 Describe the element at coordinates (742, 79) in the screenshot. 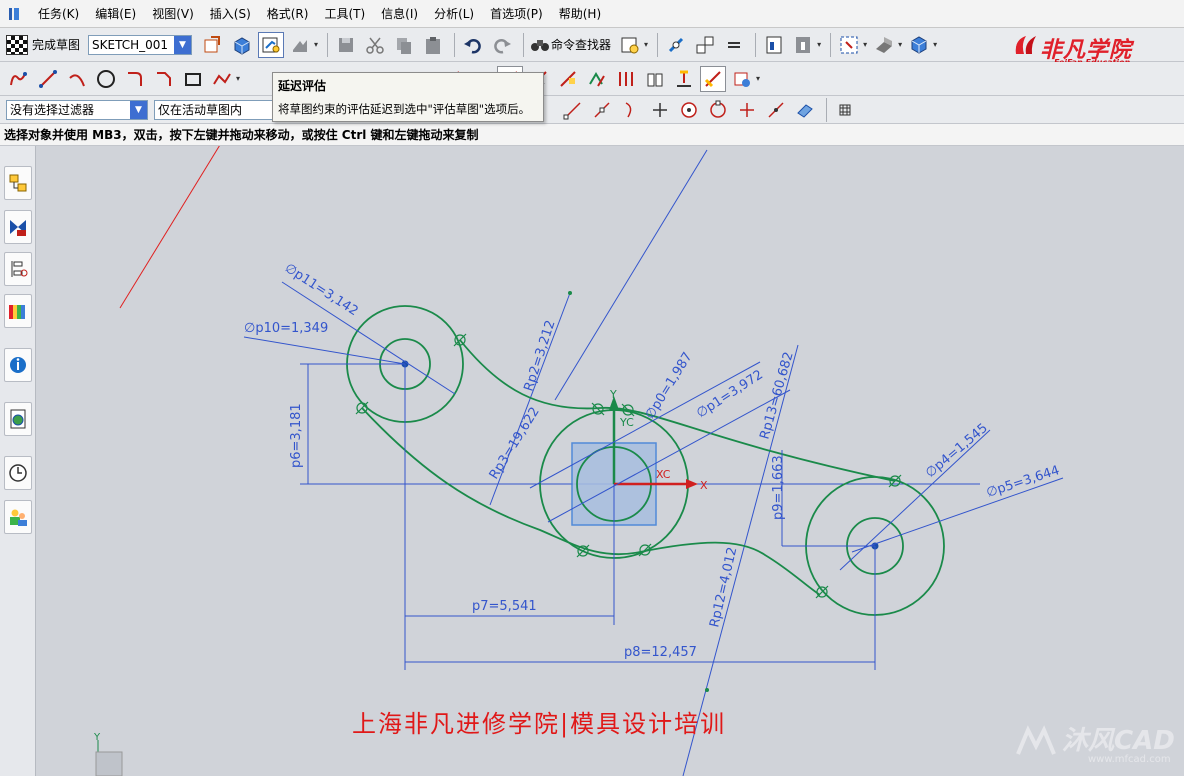

I see `sketch-relations-button` at that location.